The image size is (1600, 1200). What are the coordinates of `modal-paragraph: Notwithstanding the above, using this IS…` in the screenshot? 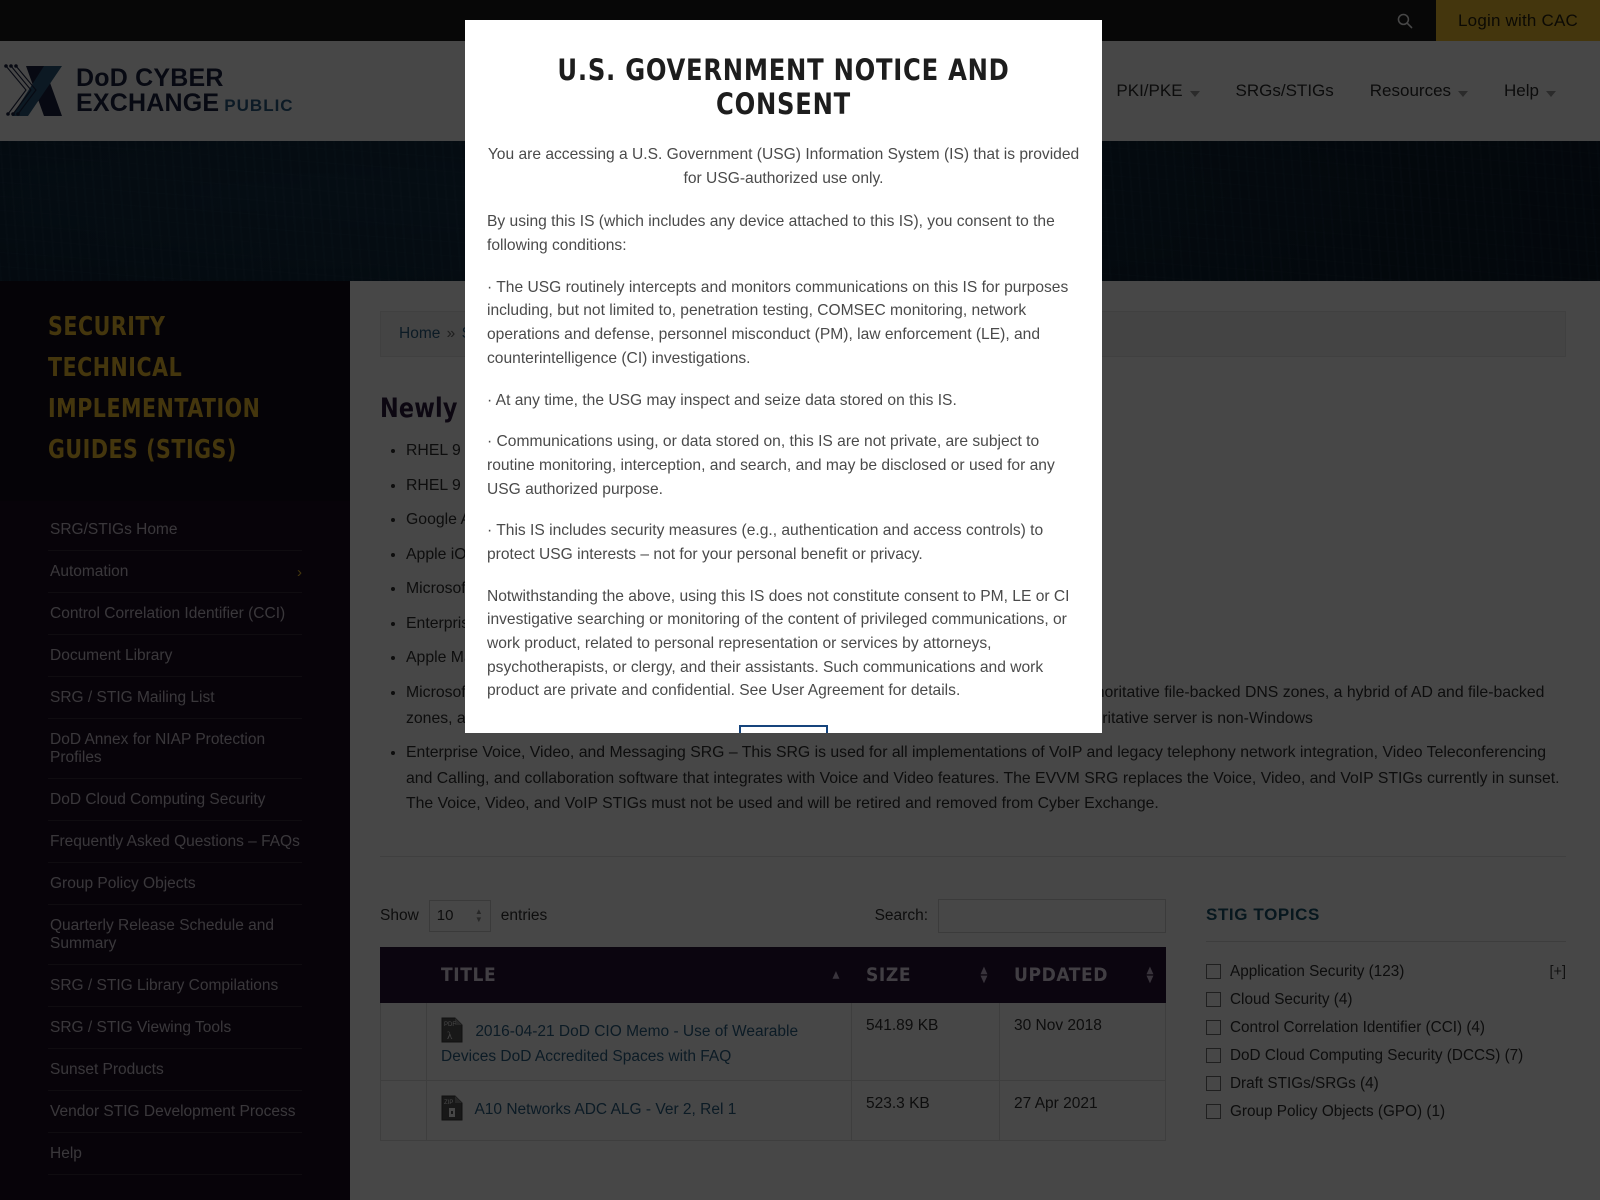 It's located at (778, 643).